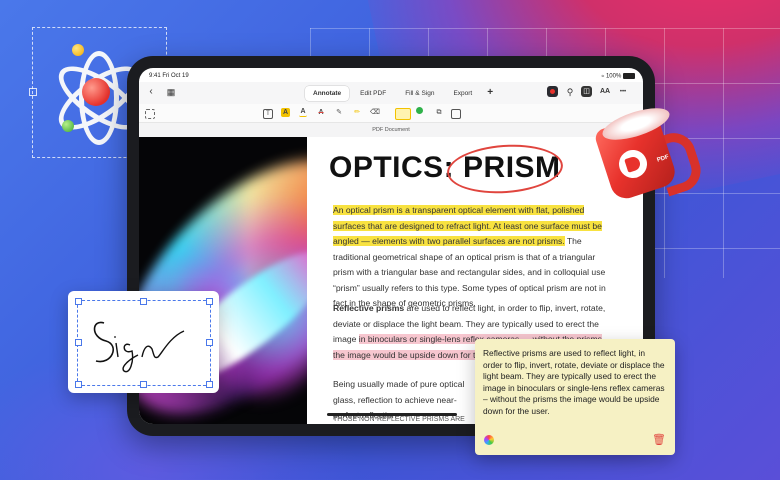 The height and width of the screenshot is (480, 780). Describe the element at coordinates (391, 75) in the screenshot. I see `status-bar: 9:41 Fri Oct 19 ≈ 100%` at that location.